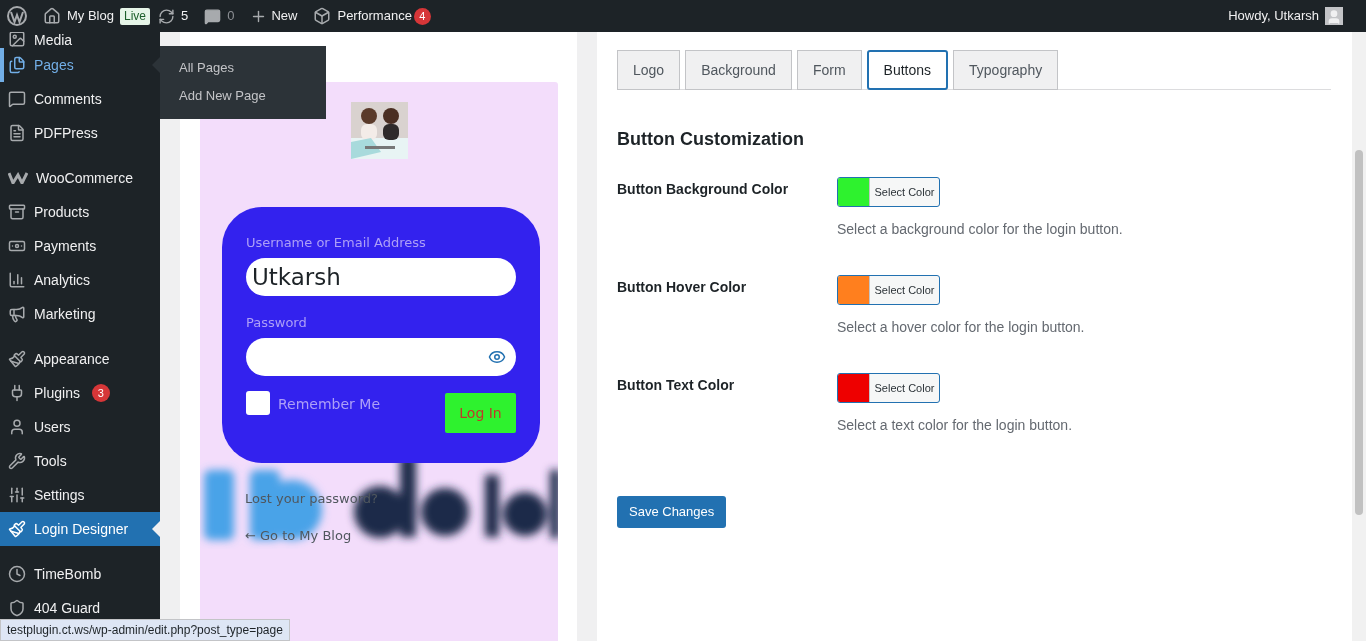 The height and width of the screenshot is (641, 1366). Describe the element at coordinates (711, 139) in the screenshot. I see `section-title: Button Customization` at that location.